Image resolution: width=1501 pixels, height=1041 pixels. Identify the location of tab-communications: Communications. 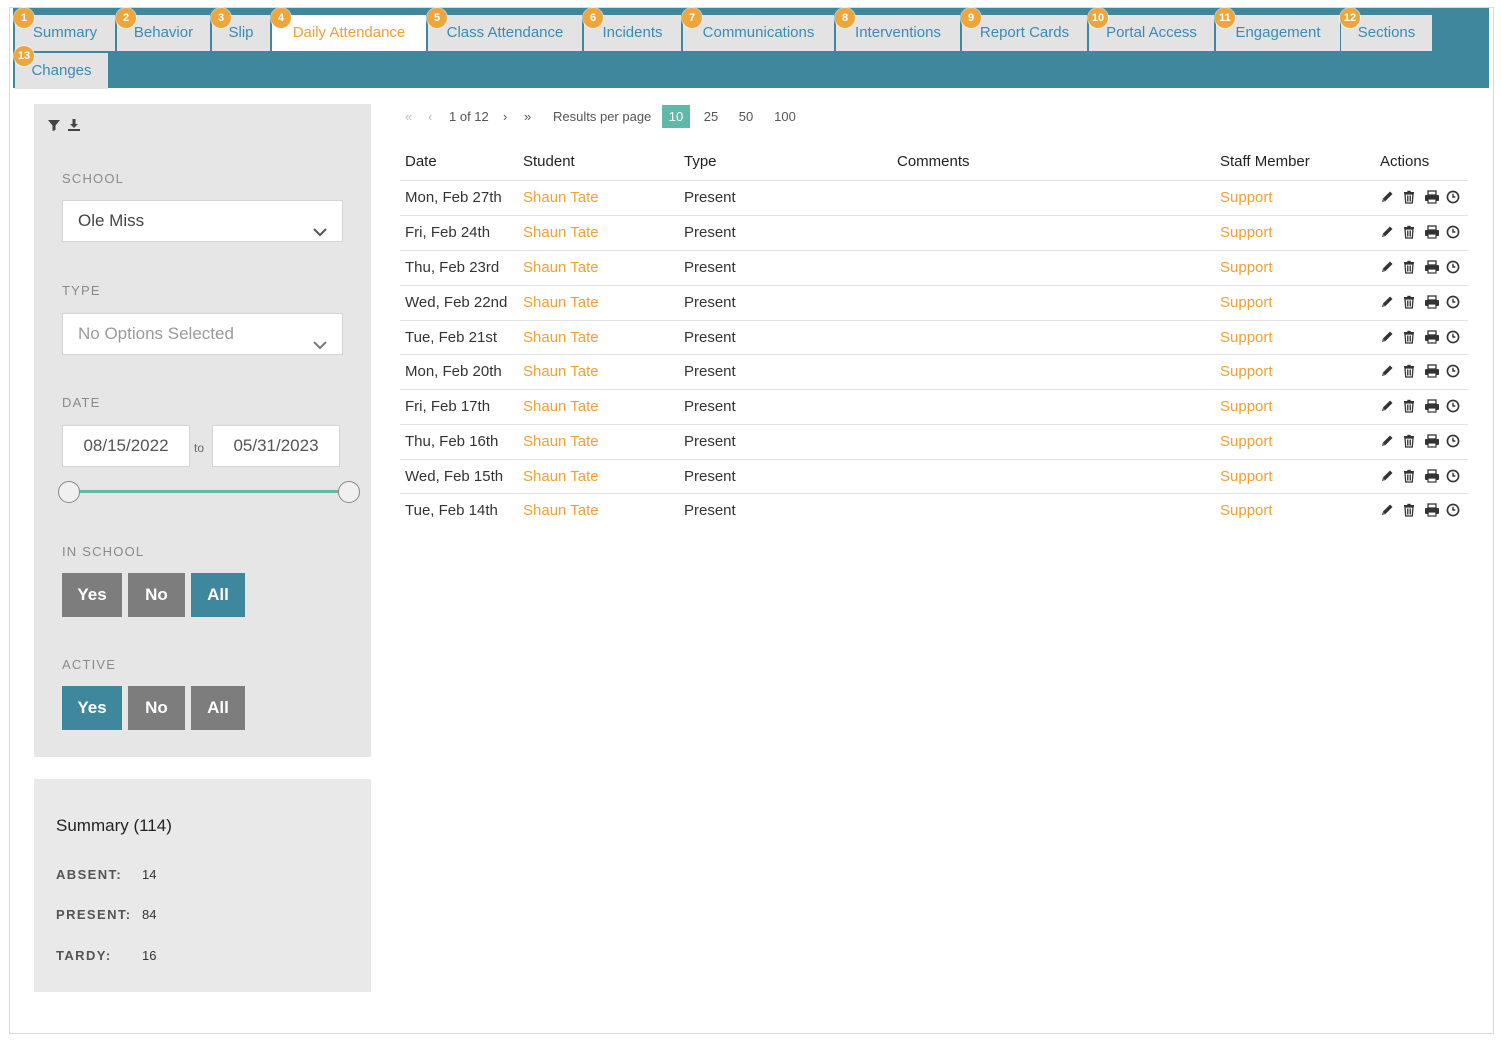
(758, 33).